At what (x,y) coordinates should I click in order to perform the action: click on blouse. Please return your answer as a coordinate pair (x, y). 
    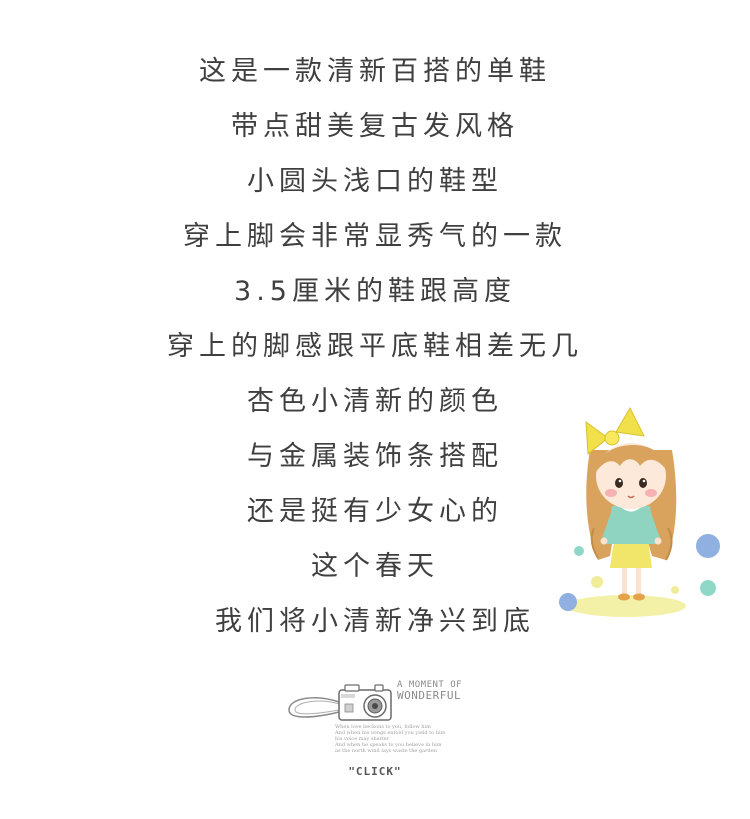
    Looking at the image, I should click on (631, 525).